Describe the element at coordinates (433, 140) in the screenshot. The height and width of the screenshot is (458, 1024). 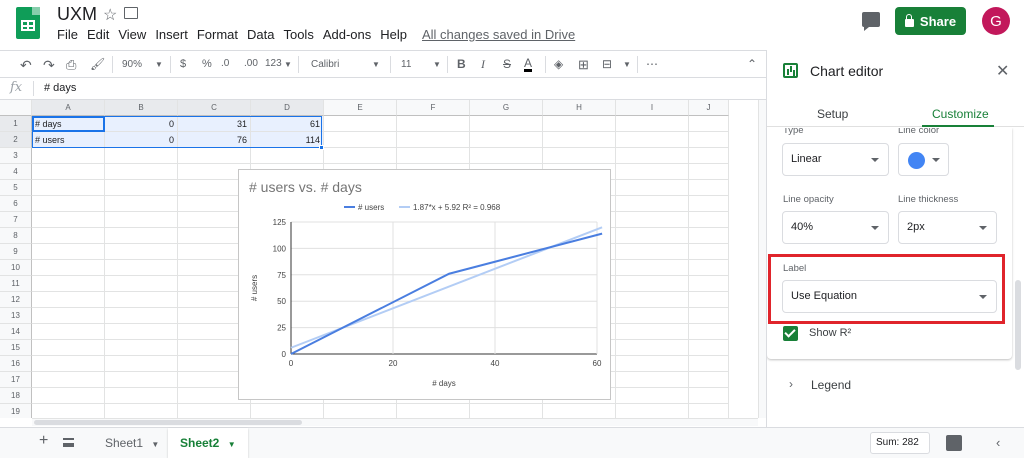
I see `cell-f2` at that location.